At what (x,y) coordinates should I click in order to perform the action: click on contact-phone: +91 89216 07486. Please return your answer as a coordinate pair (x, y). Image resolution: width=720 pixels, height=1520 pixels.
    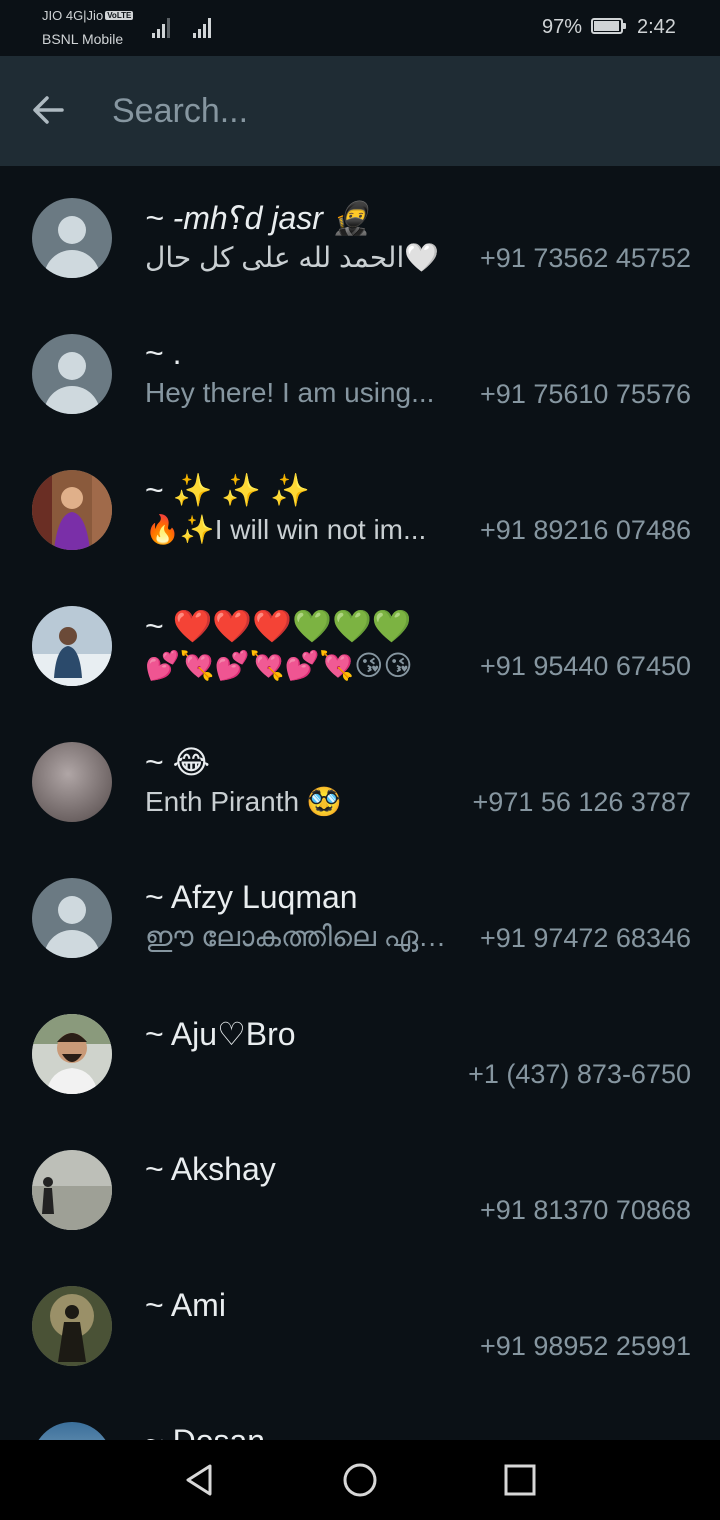
    Looking at the image, I should click on (585, 530).